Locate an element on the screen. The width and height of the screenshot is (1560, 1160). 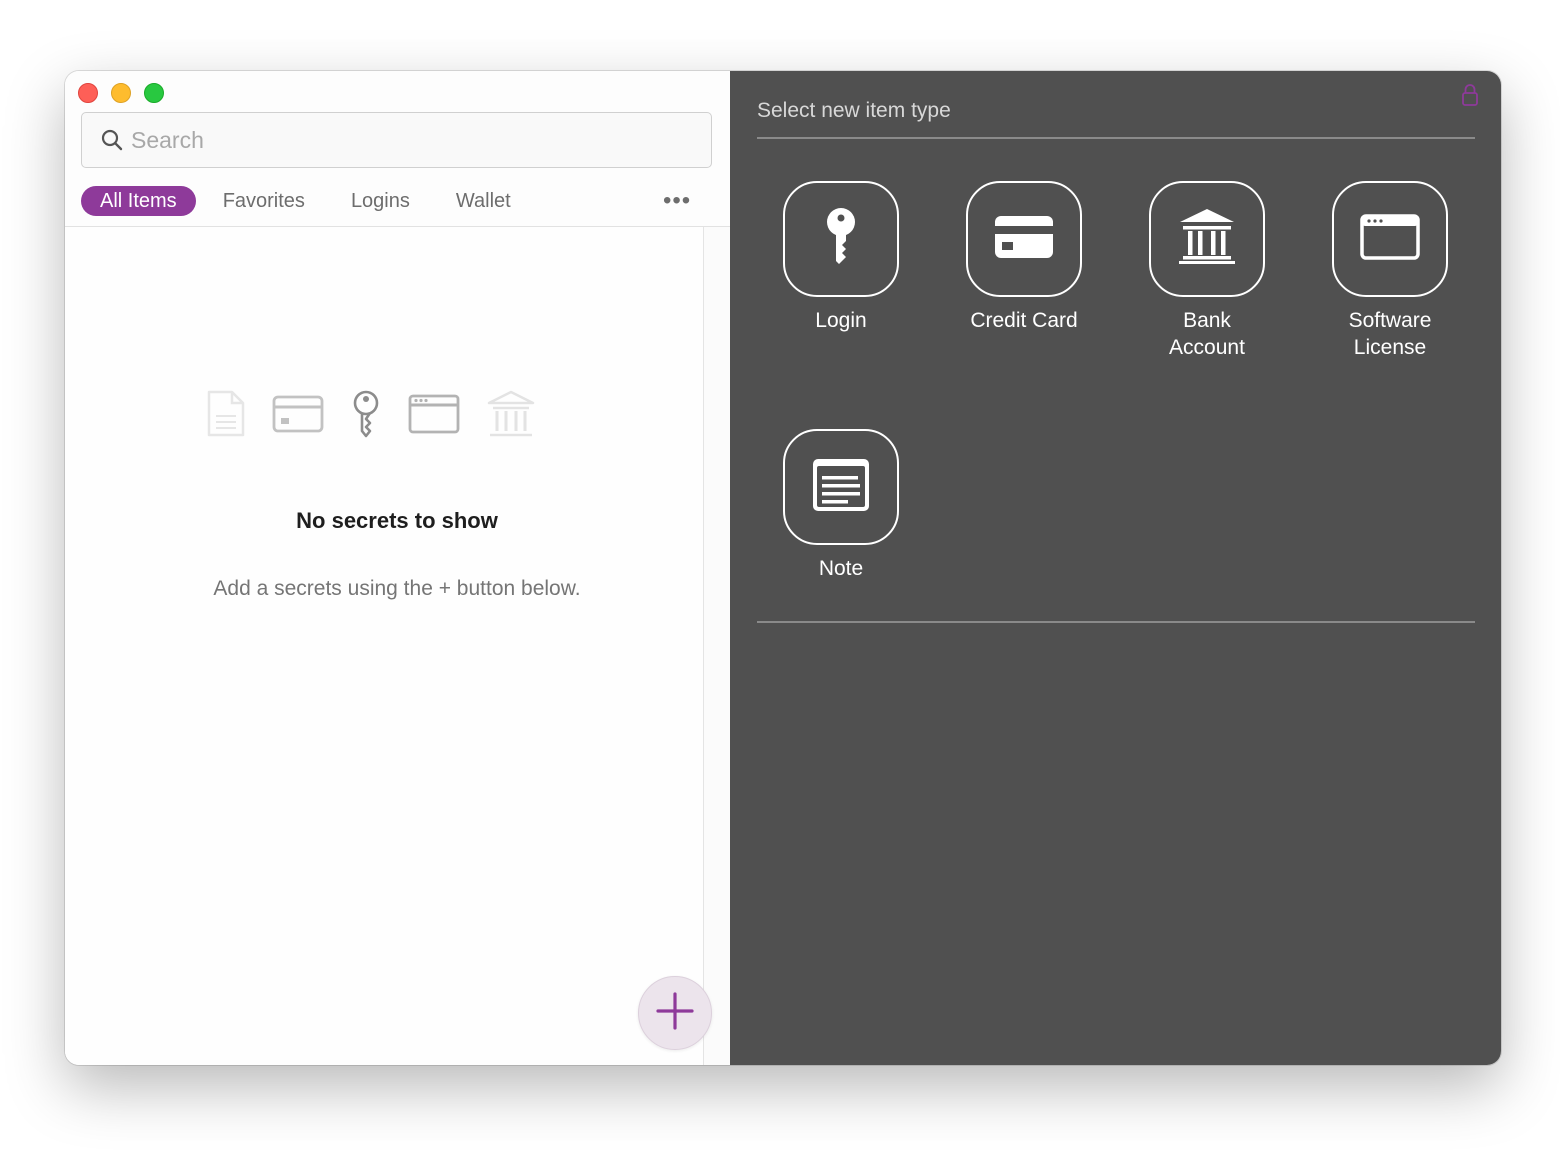
tab-wallet: Wallet is located at coordinates (483, 201).